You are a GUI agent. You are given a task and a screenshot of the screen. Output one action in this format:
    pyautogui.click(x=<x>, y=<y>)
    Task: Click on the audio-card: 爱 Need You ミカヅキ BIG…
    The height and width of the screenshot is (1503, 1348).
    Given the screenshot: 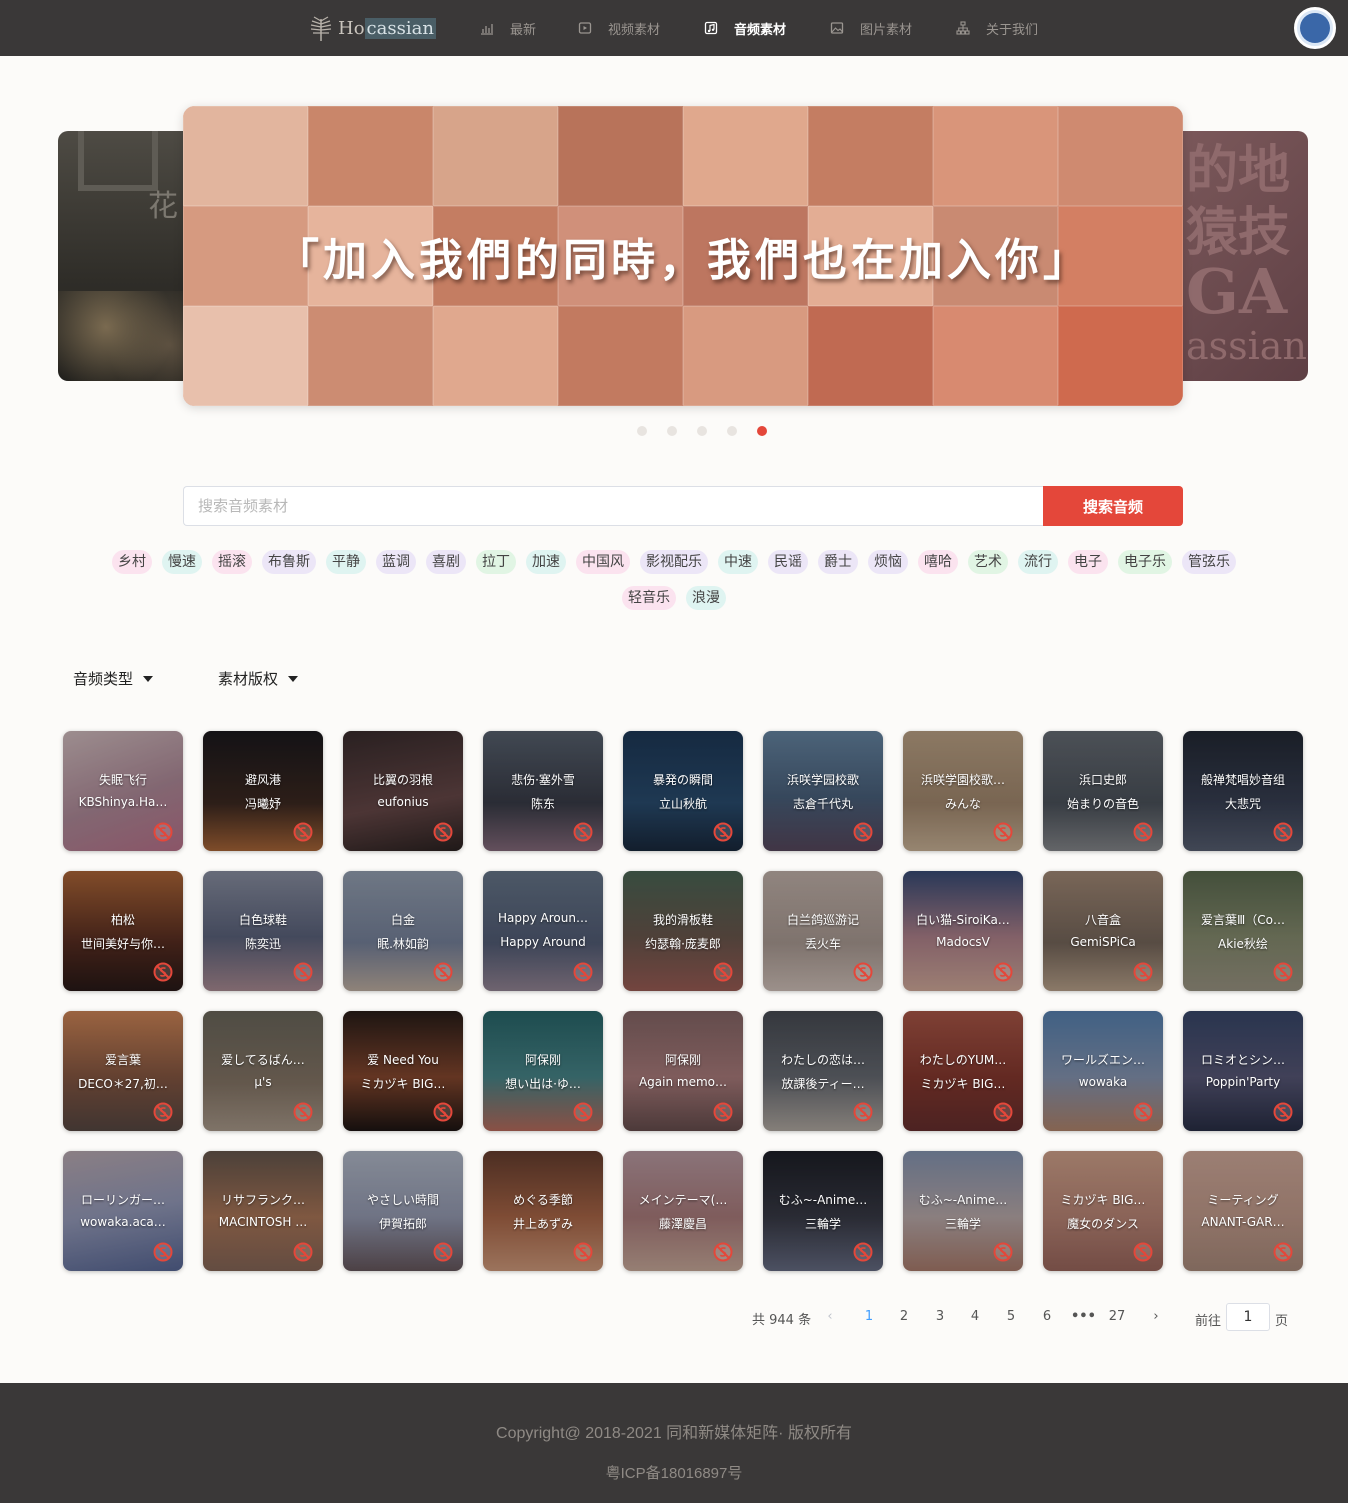 What is the action you would take?
    pyautogui.click(x=403, y=1071)
    